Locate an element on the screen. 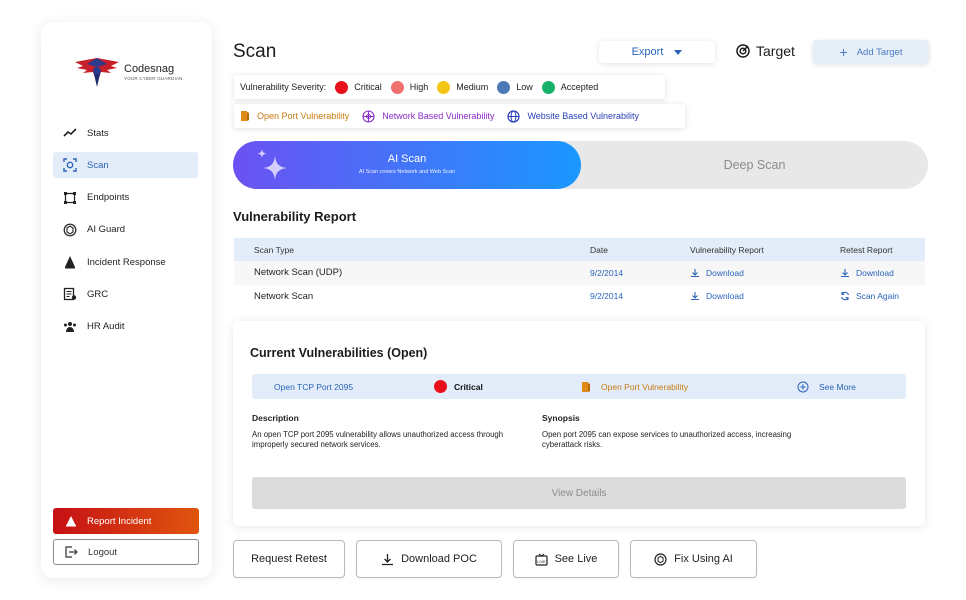 Image resolution: width=966 pixels, height=600 pixels. fix-using-ai-button: Fix Using AI is located at coordinates (693, 559).